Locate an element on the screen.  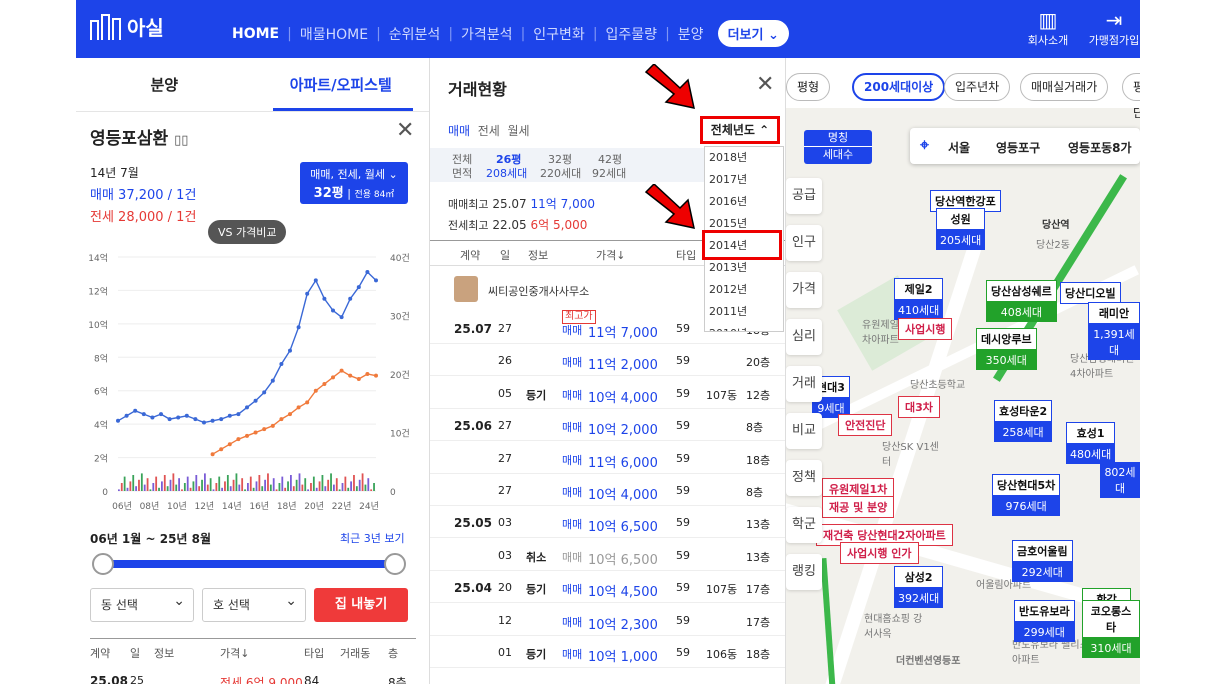
target-icon: ⌖ is located at coordinates (924, 145).